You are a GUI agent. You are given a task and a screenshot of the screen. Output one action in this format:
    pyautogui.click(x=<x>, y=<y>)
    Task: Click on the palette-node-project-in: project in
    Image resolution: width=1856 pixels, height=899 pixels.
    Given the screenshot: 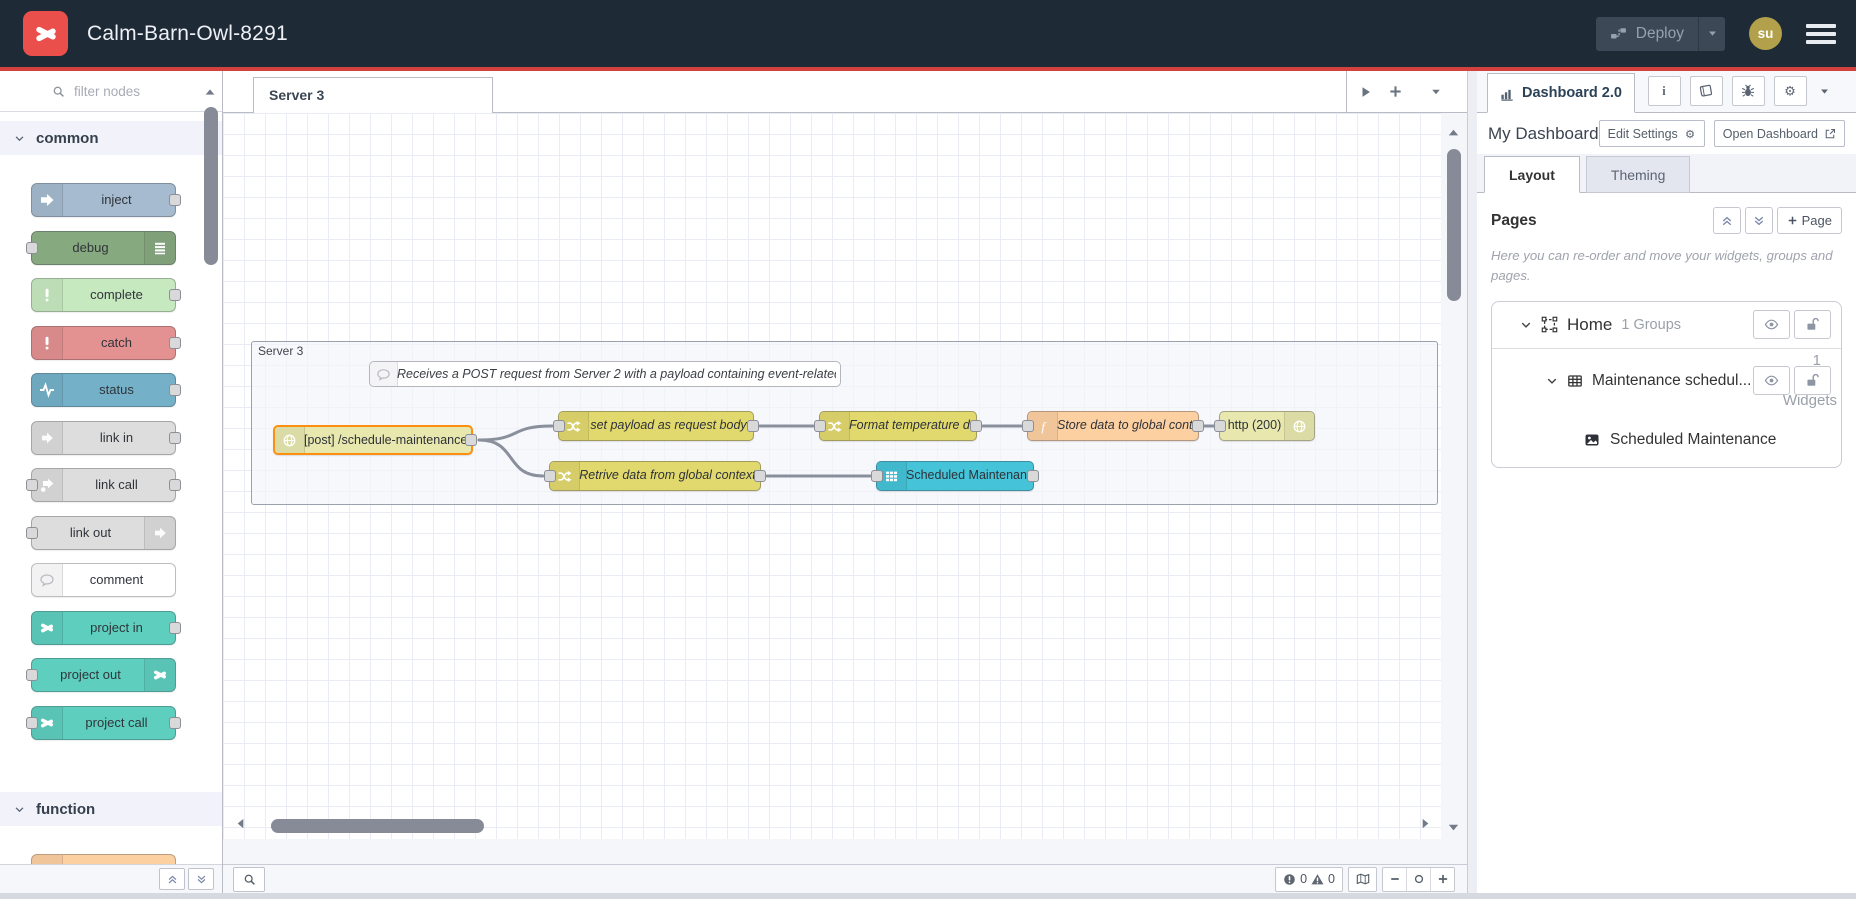 What is the action you would take?
    pyautogui.click(x=106, y=627)
    